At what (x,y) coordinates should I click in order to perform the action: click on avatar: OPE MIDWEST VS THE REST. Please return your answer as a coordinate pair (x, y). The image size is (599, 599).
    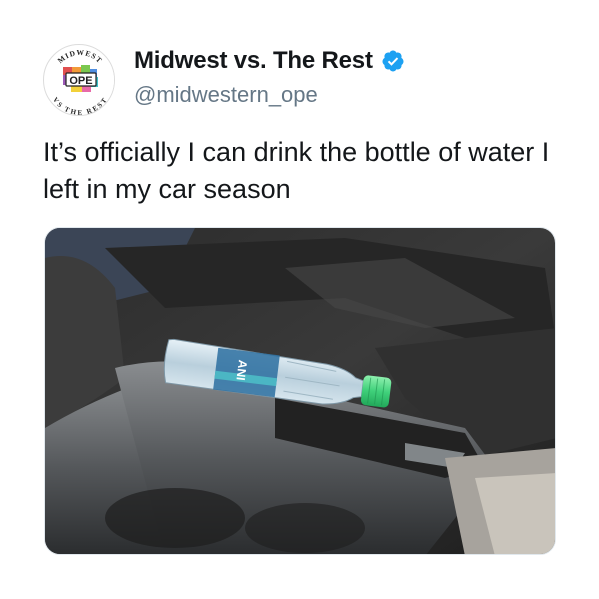
    Looking at the image, I should click on (79, 80).